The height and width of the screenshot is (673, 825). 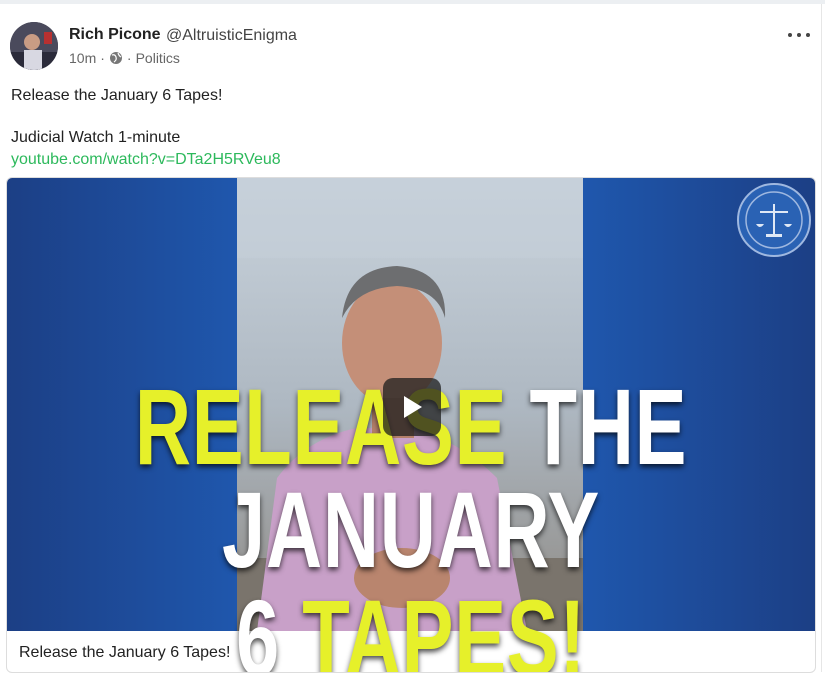 I want to click on avatar, so click(x=34, y=46).